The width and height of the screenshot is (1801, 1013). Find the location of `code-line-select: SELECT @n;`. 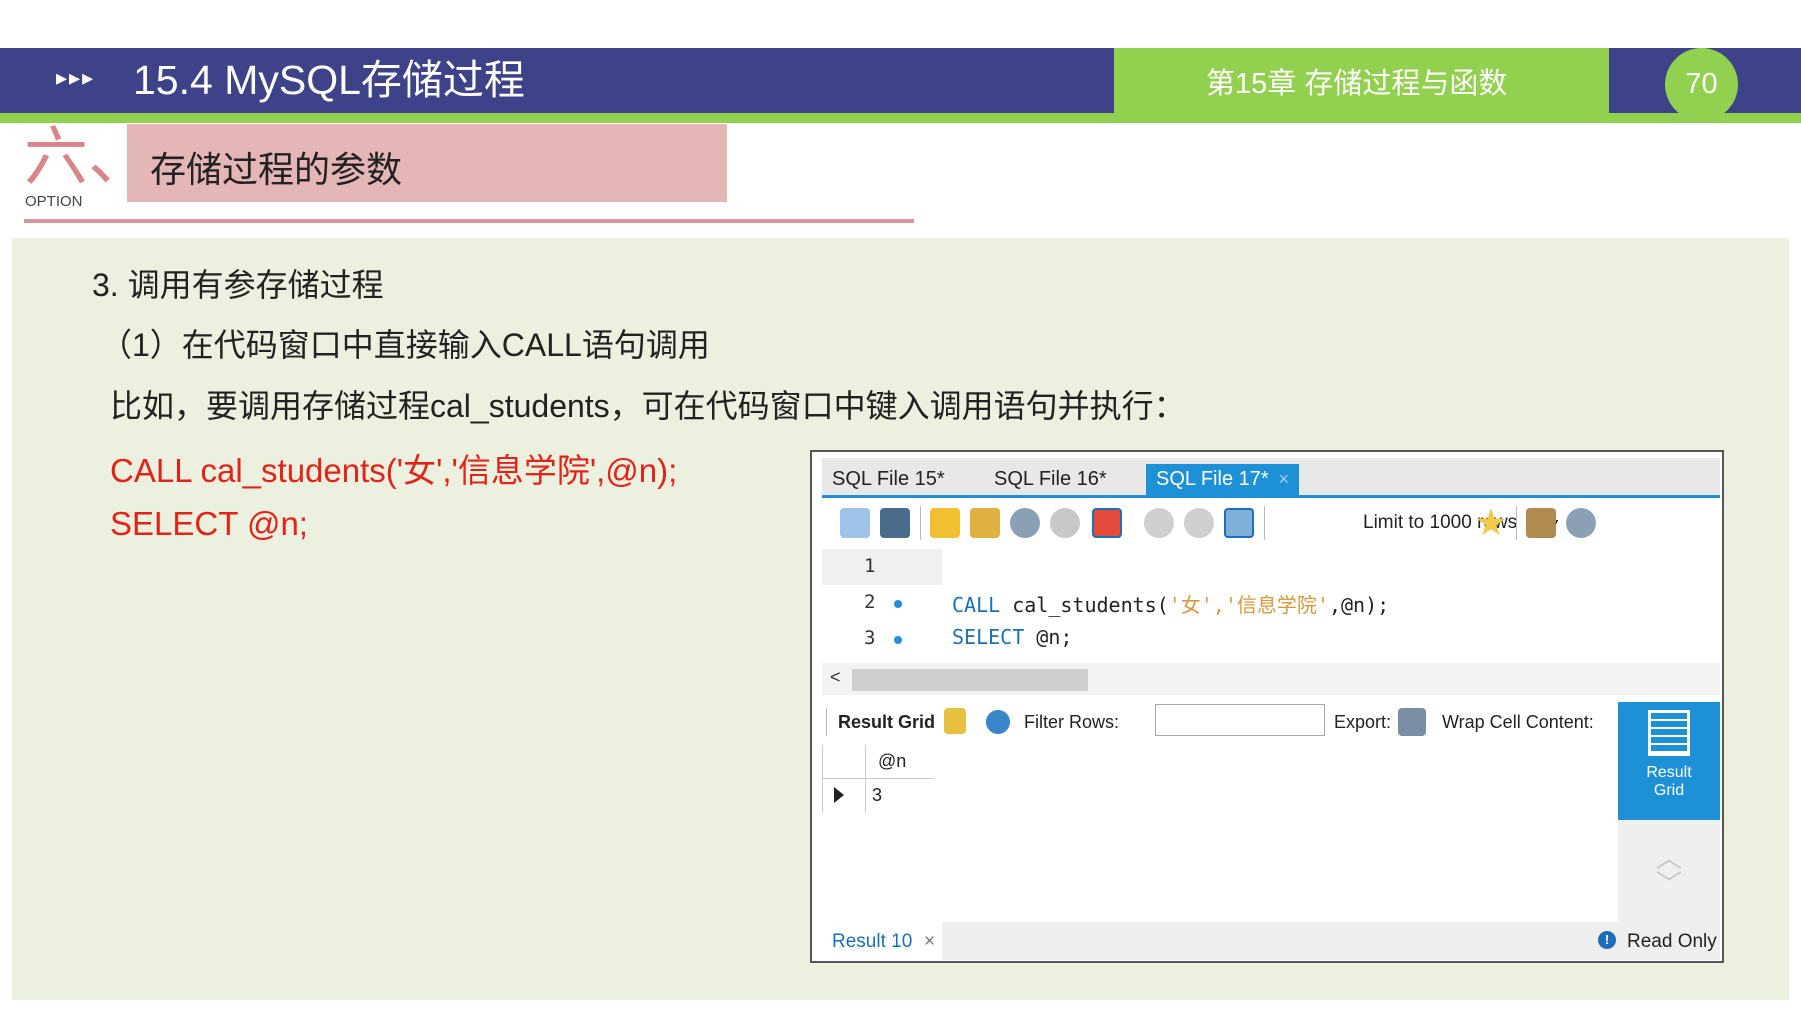

code-line-select: SELECT @n; is located at coordinates (209, 523).